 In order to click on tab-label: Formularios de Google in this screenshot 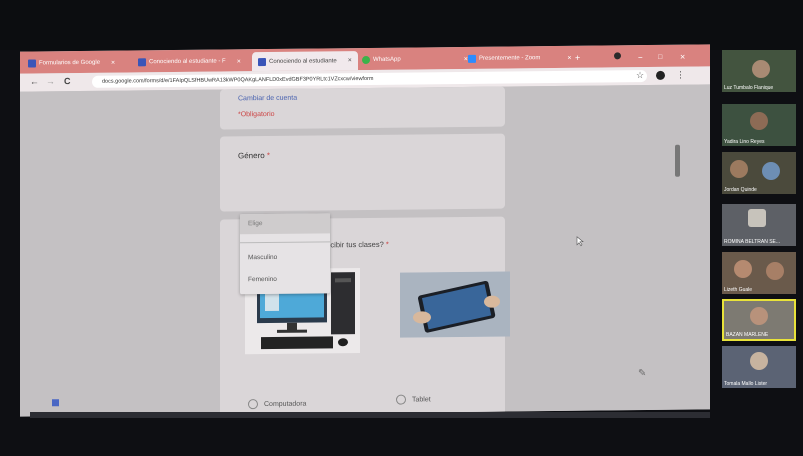, I will do `click(70, 63)`.